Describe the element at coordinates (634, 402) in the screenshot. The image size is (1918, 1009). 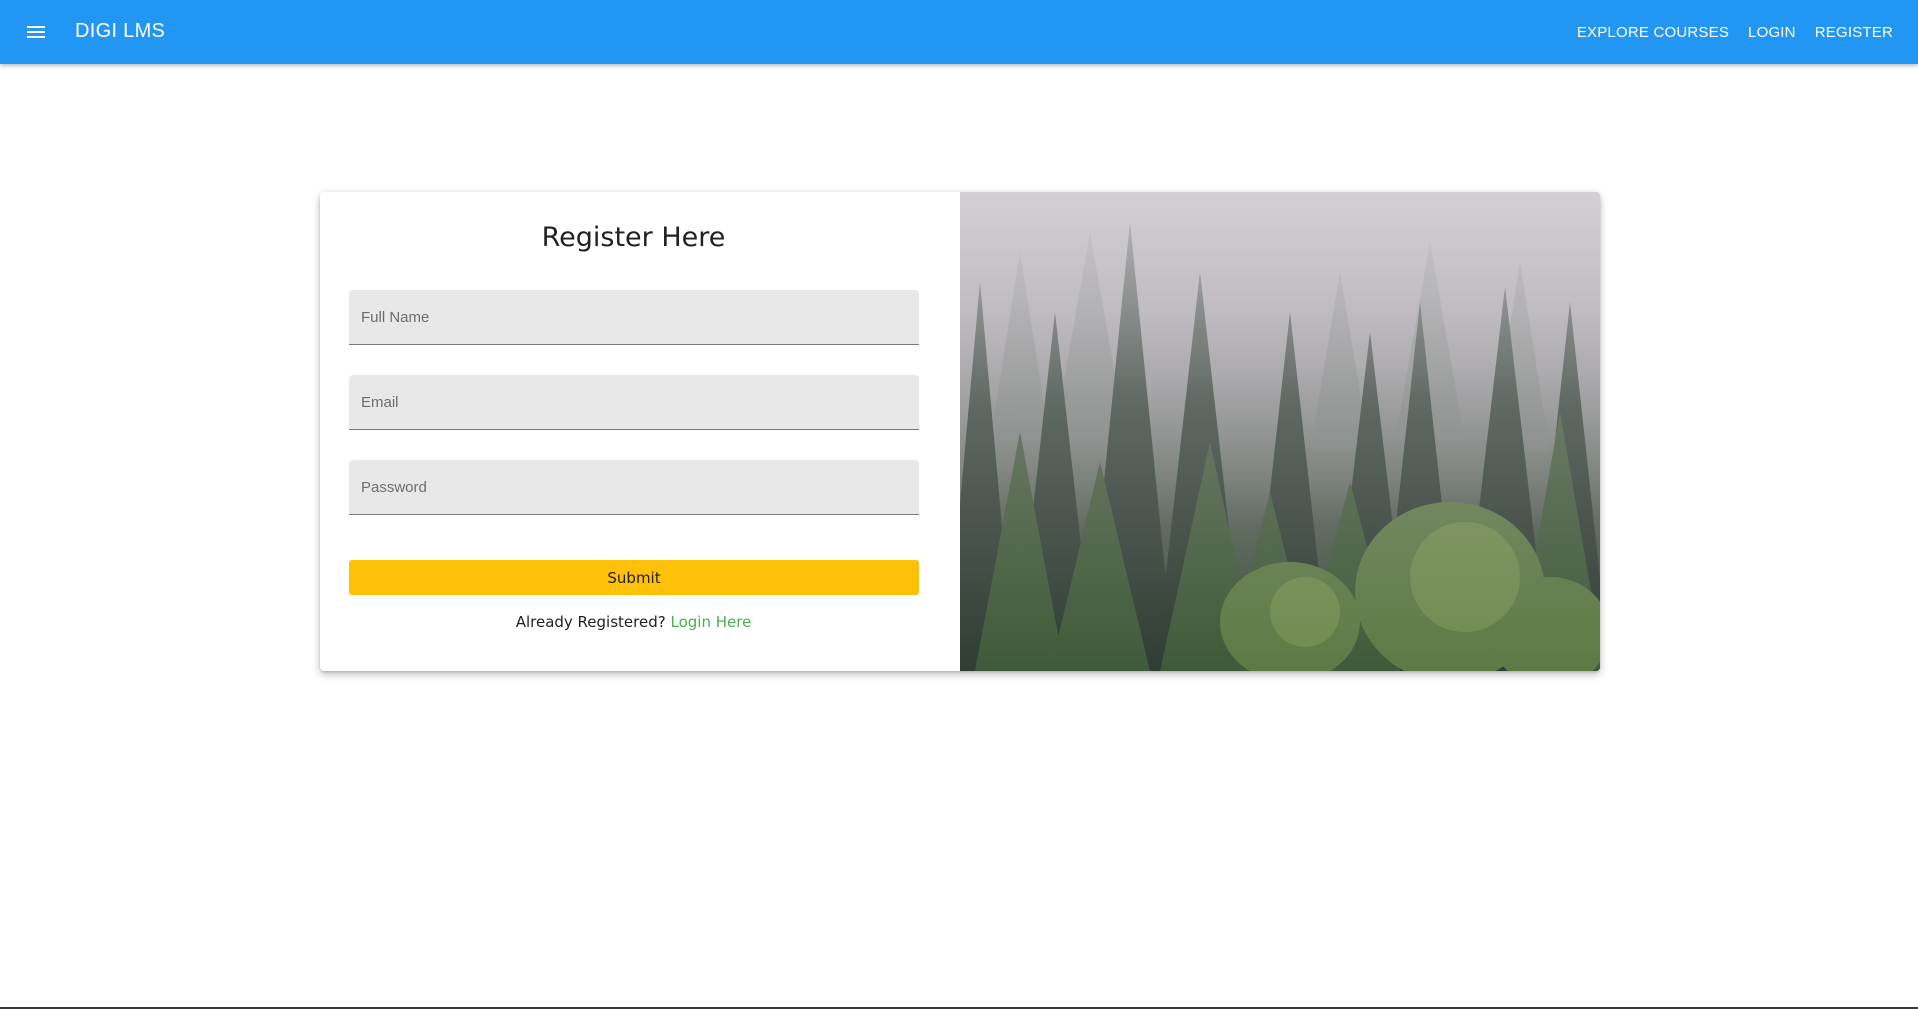
I see `email-field` at that location.